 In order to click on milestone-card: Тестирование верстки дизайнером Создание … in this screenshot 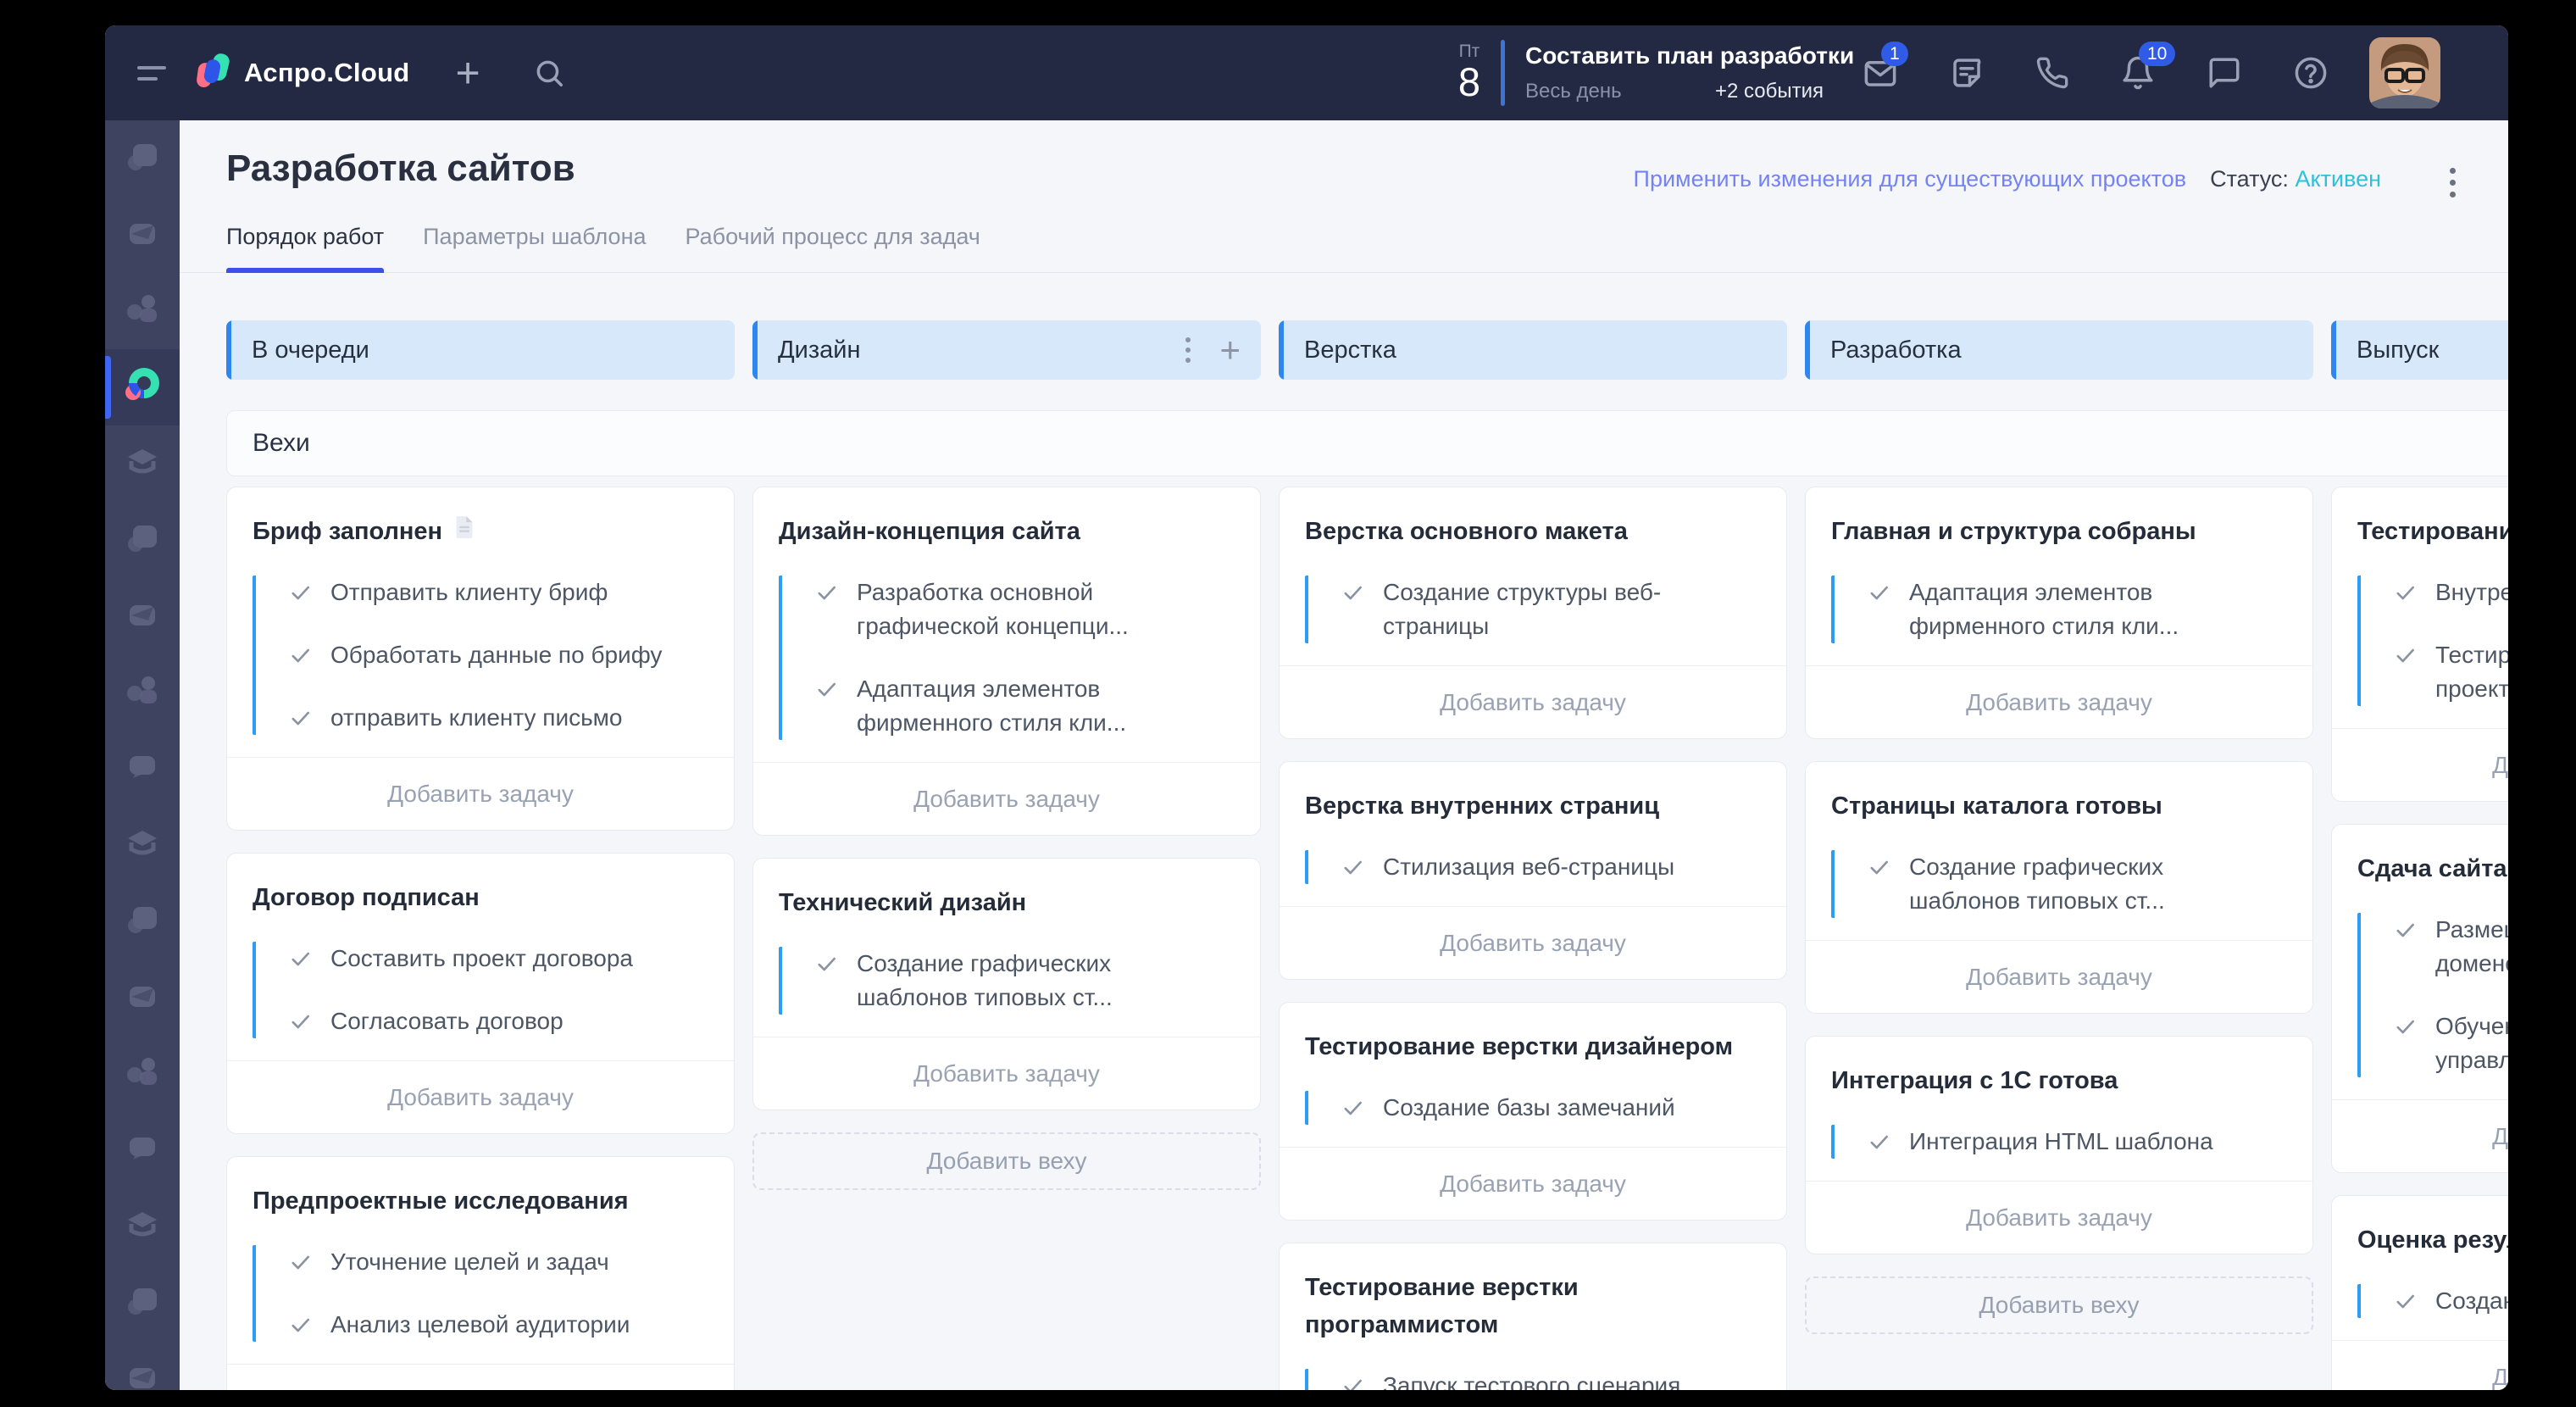, I will do `click(1533, 1111)`.